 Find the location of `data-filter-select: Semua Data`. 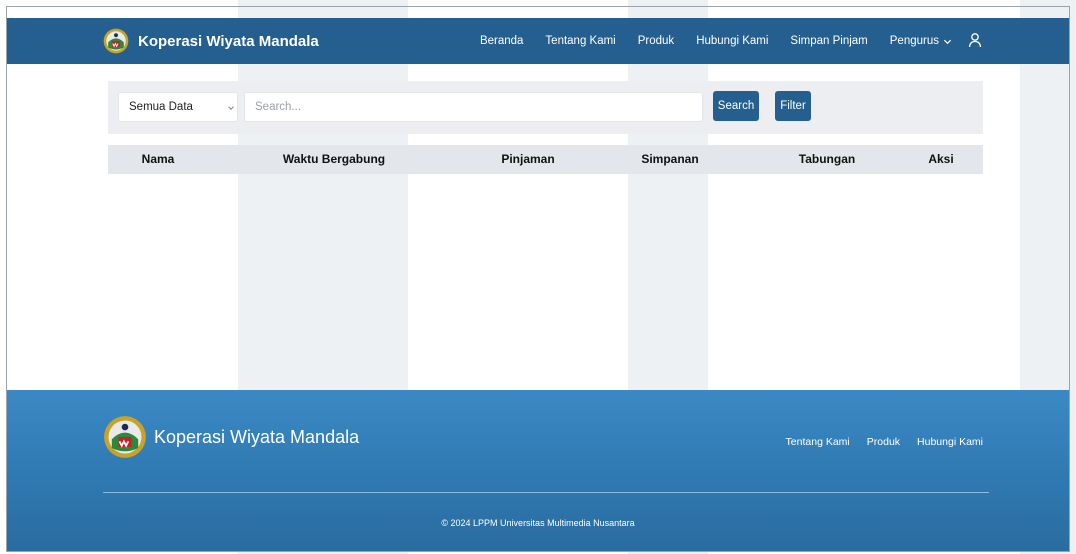

data-filter-select: Semua Data is located at coordinates (178, 107).